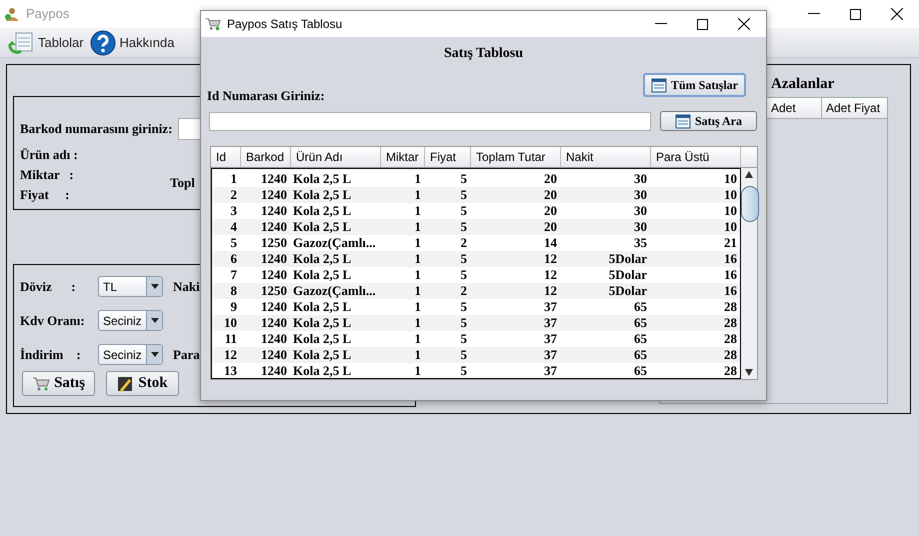  What do you see at coordinates (730, 243) in the screenshot?
I see `table-cell-text: 21` at bounding box center [730, 243].